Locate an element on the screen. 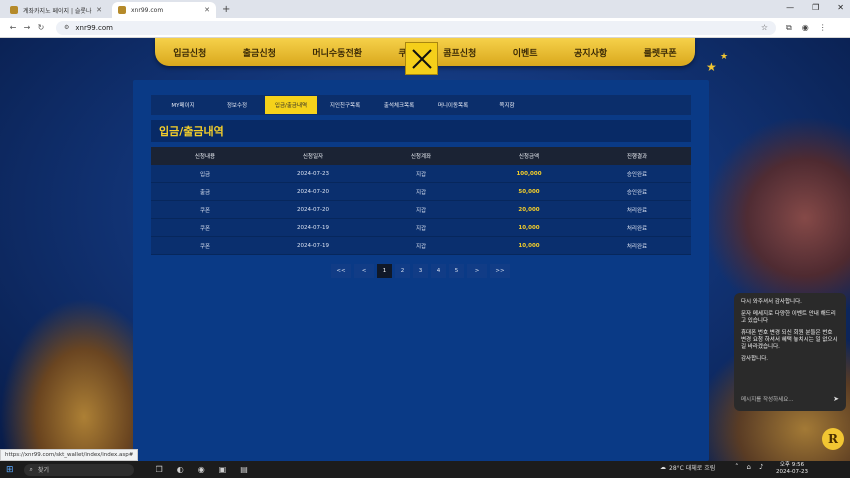 The width and height of the screenshot is (850, 478). tab-mypage: MY페이지 is located at coordinates (183, 105).